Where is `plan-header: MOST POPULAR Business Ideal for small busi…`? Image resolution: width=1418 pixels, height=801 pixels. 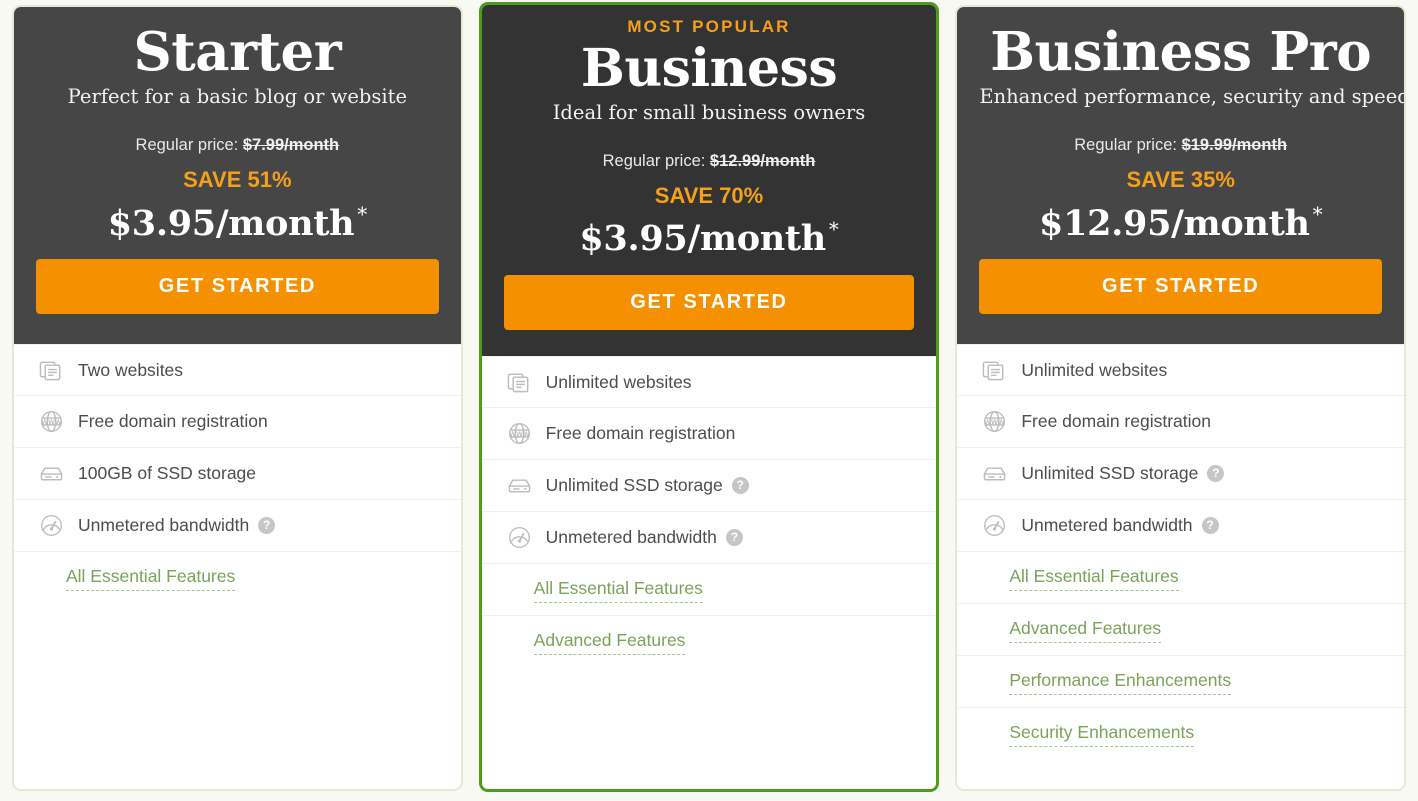 plan-header: MOST POPULAR Business Ideal for small busi… is located at coordinates (709, 181).